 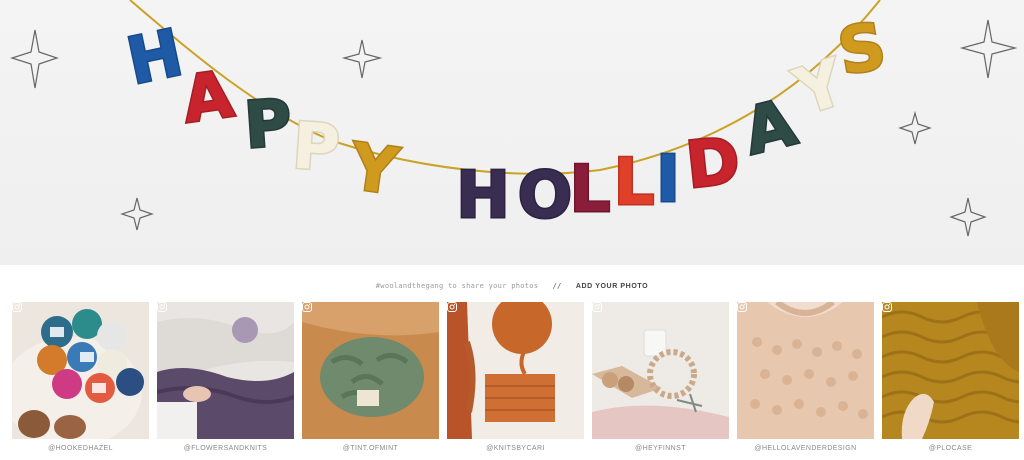 I want to click on gallery-item: @FLOWERSANDKNITS, so click(x=225, y=377).